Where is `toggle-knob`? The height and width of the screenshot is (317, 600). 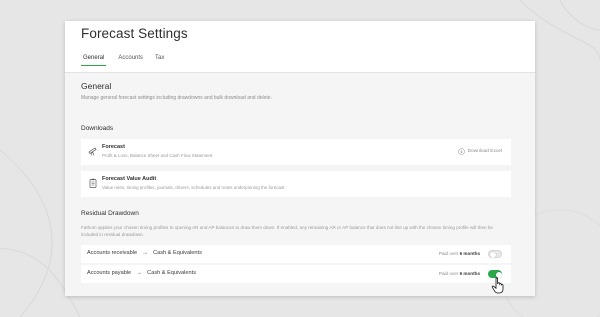
toggle-knob is located at coordinates (492, 254).